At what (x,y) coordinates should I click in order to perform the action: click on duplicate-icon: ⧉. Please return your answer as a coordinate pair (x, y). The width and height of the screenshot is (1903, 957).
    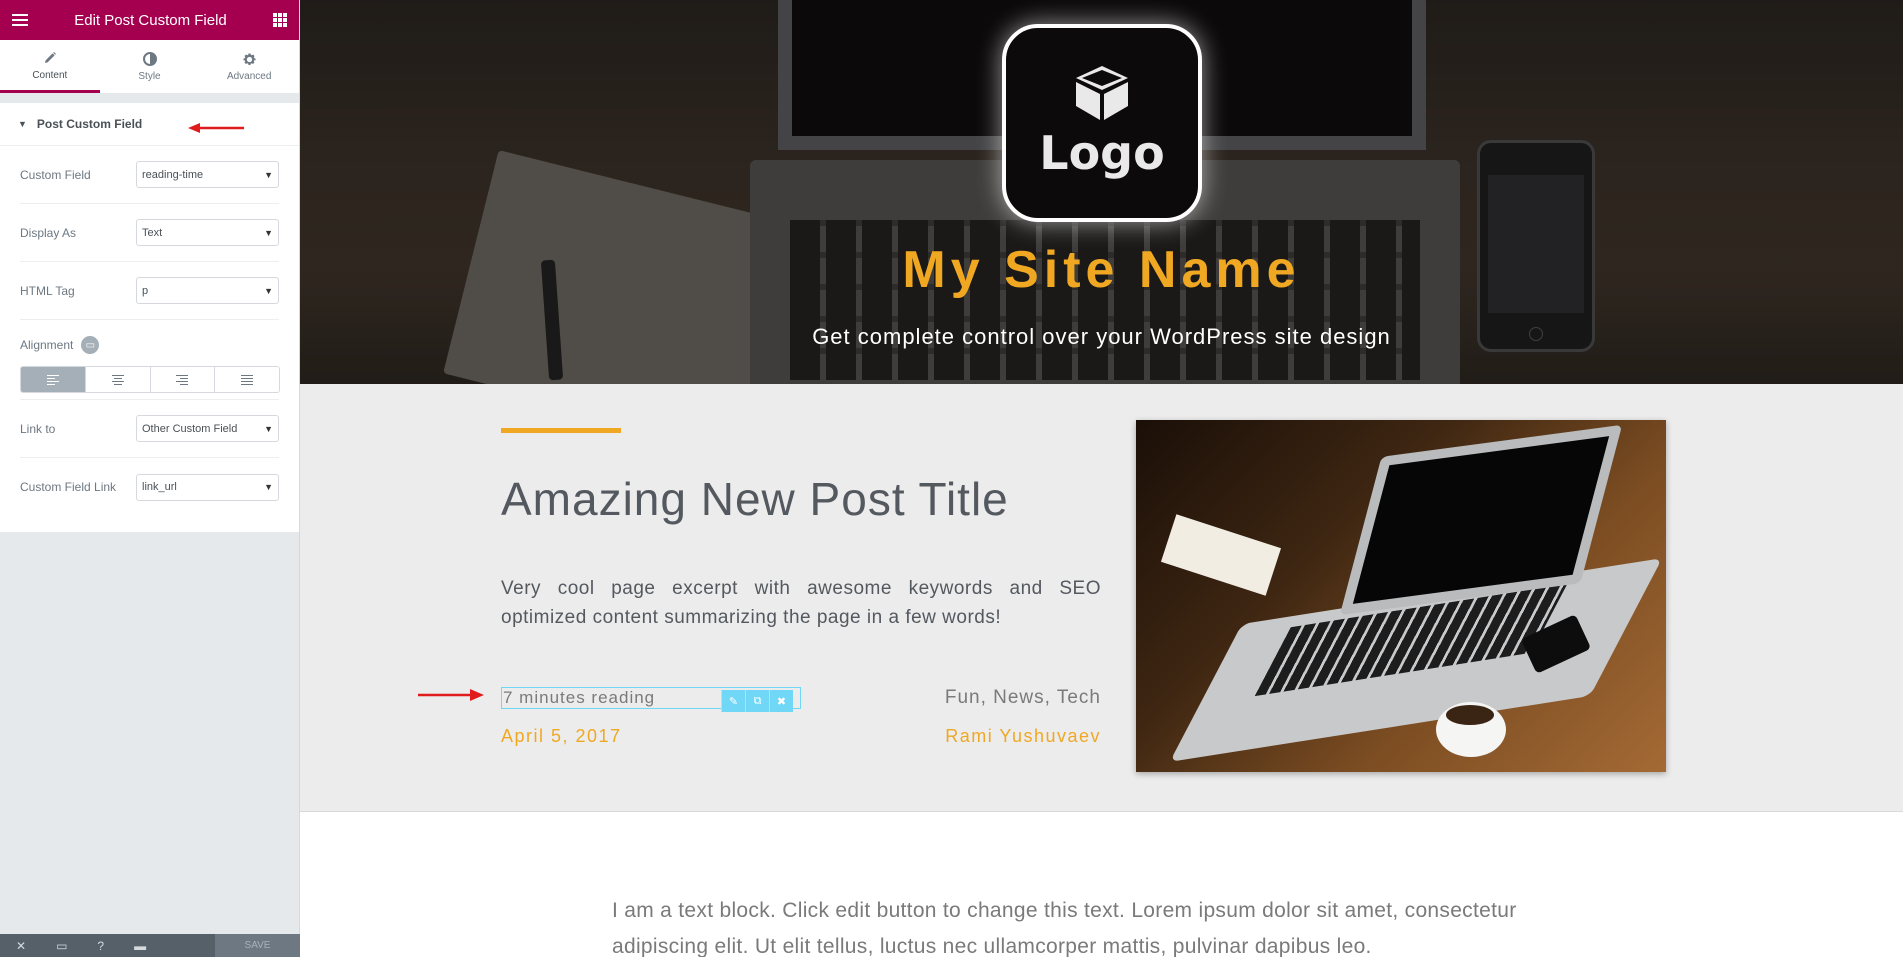
    Looking at the image, I should click on (757, 701).